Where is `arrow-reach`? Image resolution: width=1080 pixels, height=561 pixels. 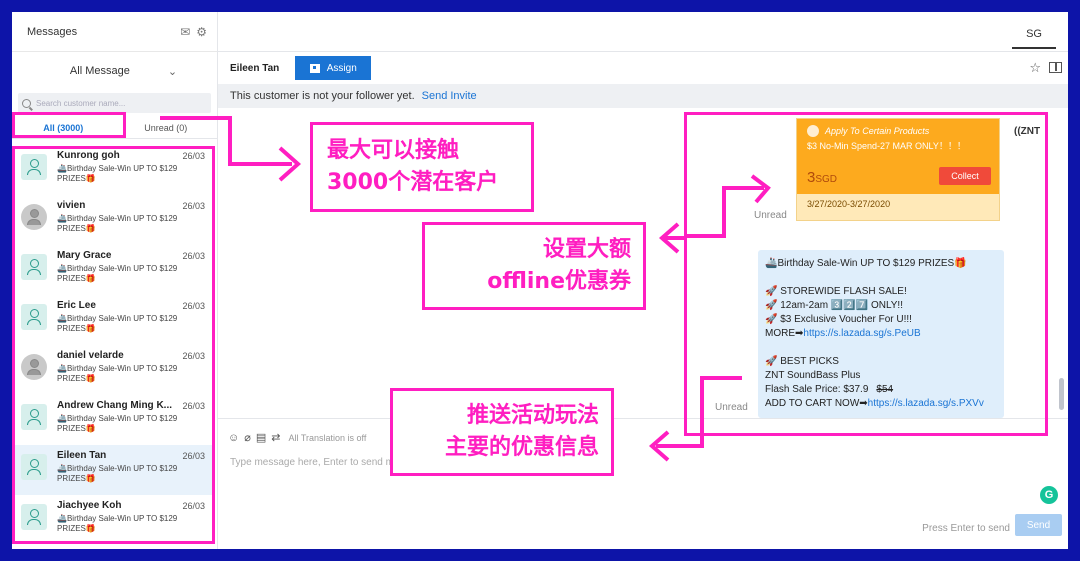 arrow-reach is located at coordinates (226, 141).